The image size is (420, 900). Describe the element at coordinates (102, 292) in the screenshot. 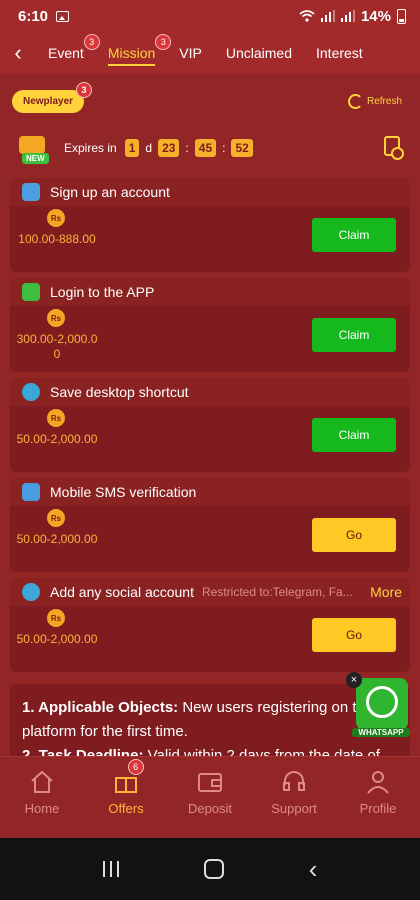

I see `task-title: Login to the APP` at that location.